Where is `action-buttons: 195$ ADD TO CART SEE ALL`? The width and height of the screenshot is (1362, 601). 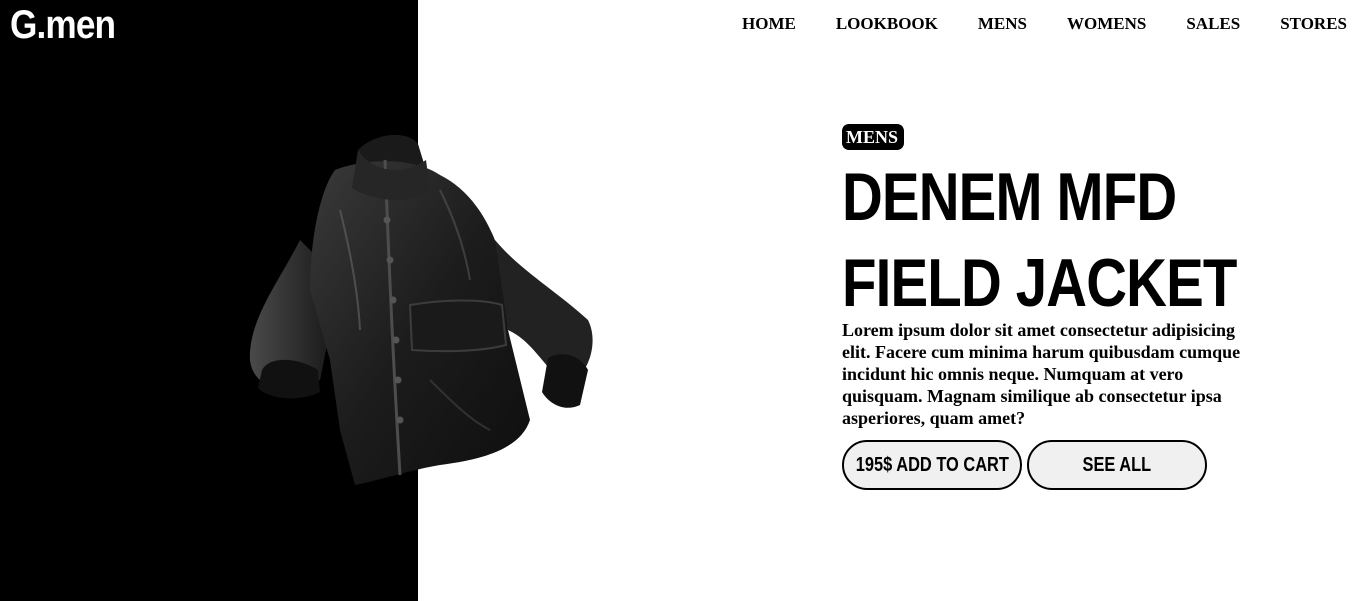 action-buttons: 195$ ADD TO CART SEE ALL is located at coordinates (1052, 465).